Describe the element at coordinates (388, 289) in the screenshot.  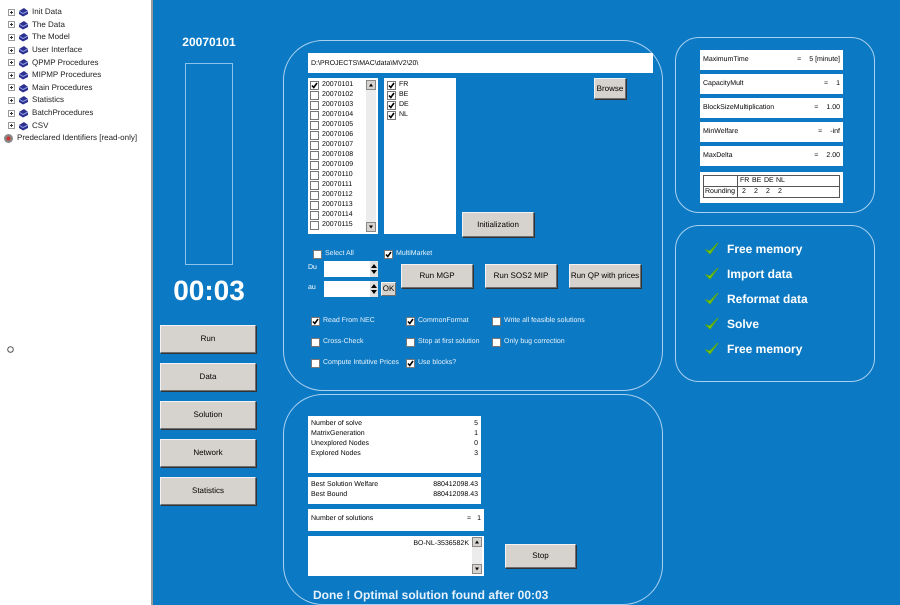
I see `ok-button: OK` at that location.